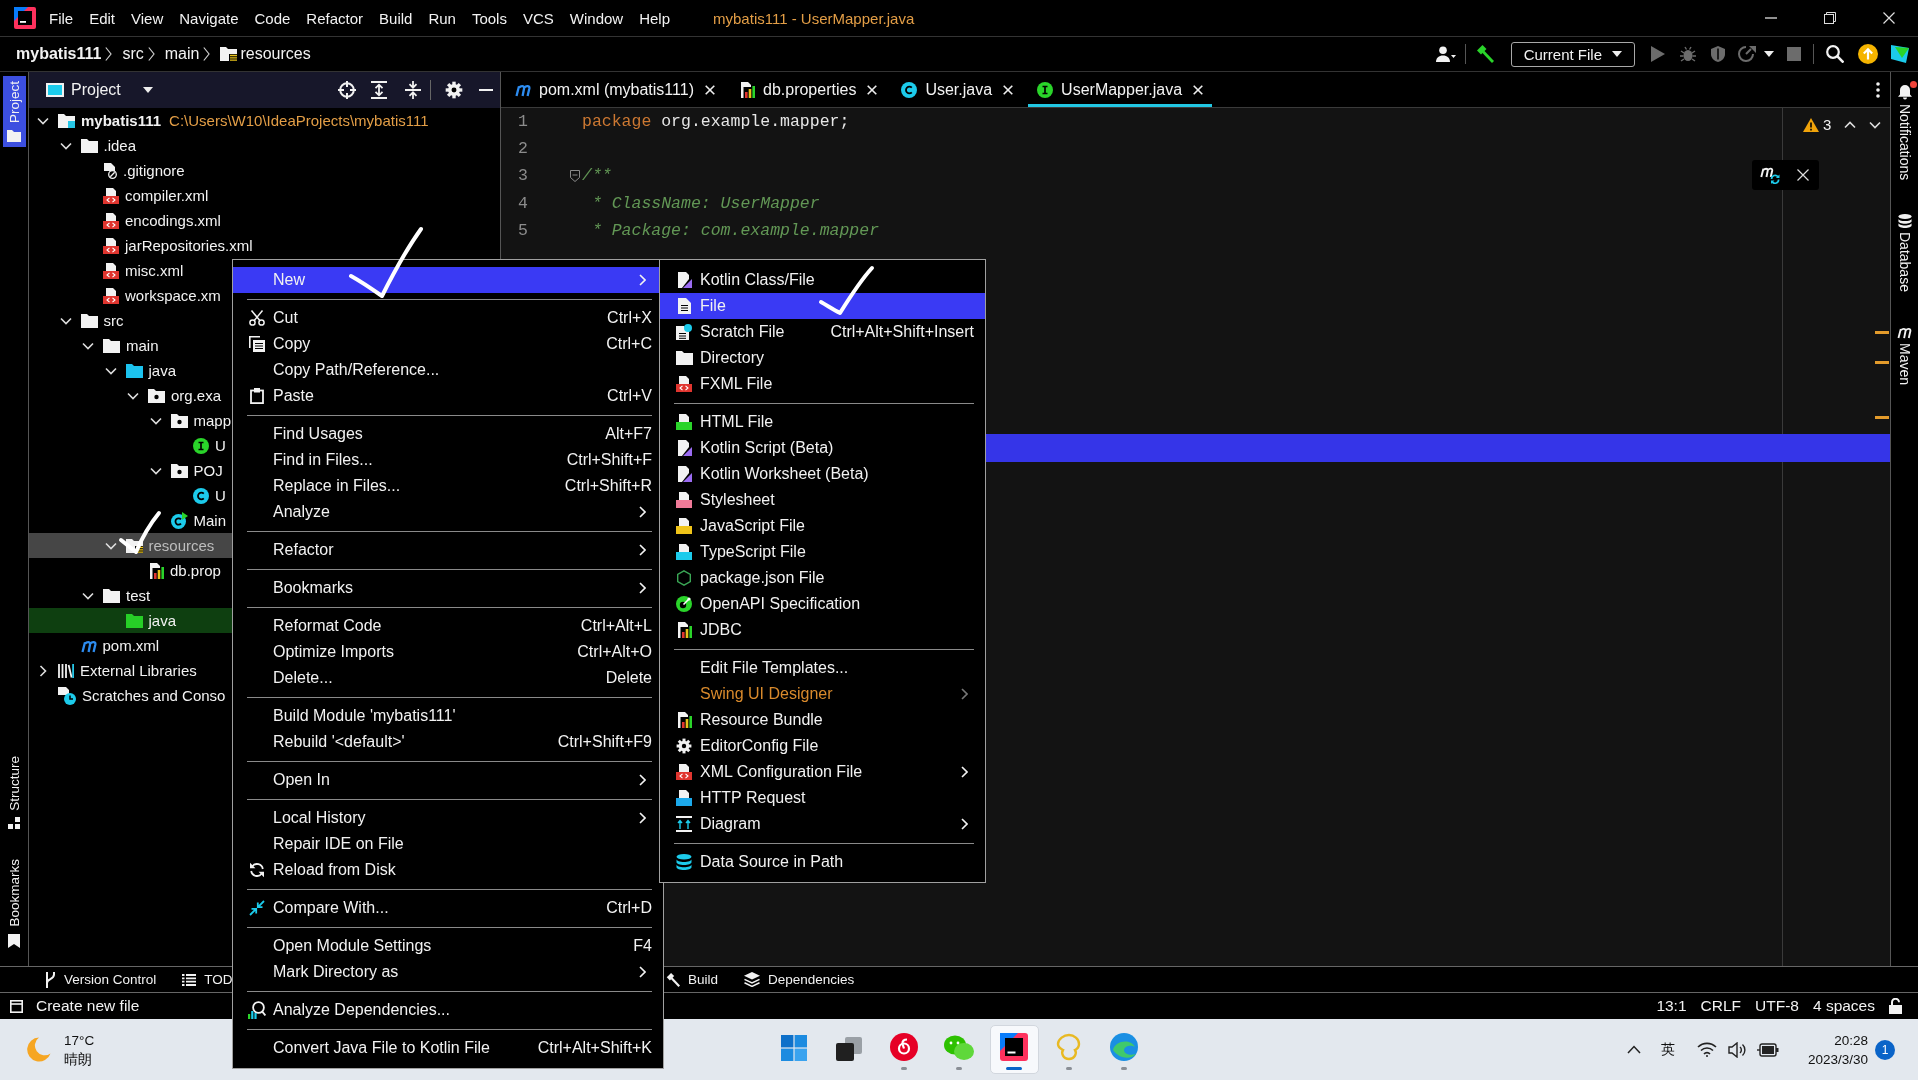 This screenshot has width=1918, height=1080. I want to click on menu-item: Build, so click(396, 18).